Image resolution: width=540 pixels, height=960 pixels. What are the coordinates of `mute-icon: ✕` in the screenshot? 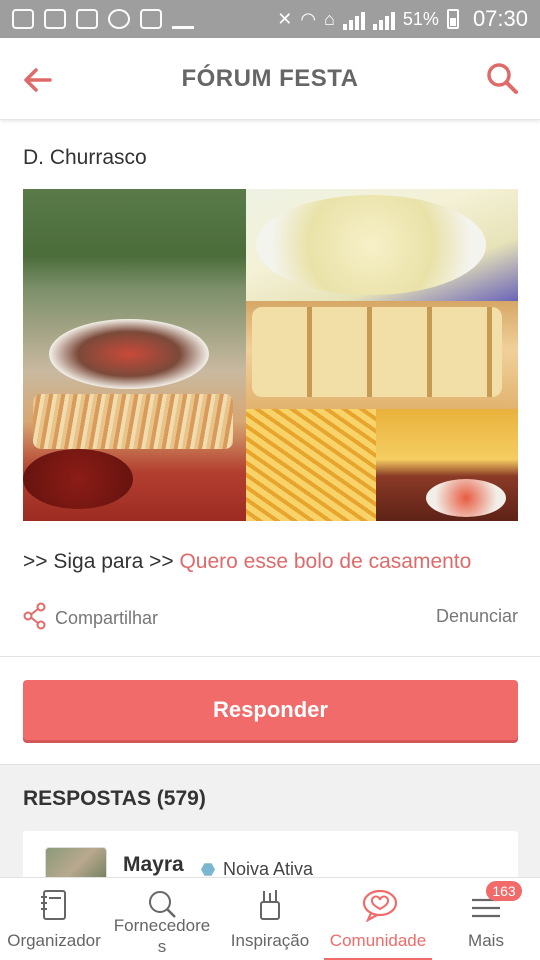 It's located at (285, 18).